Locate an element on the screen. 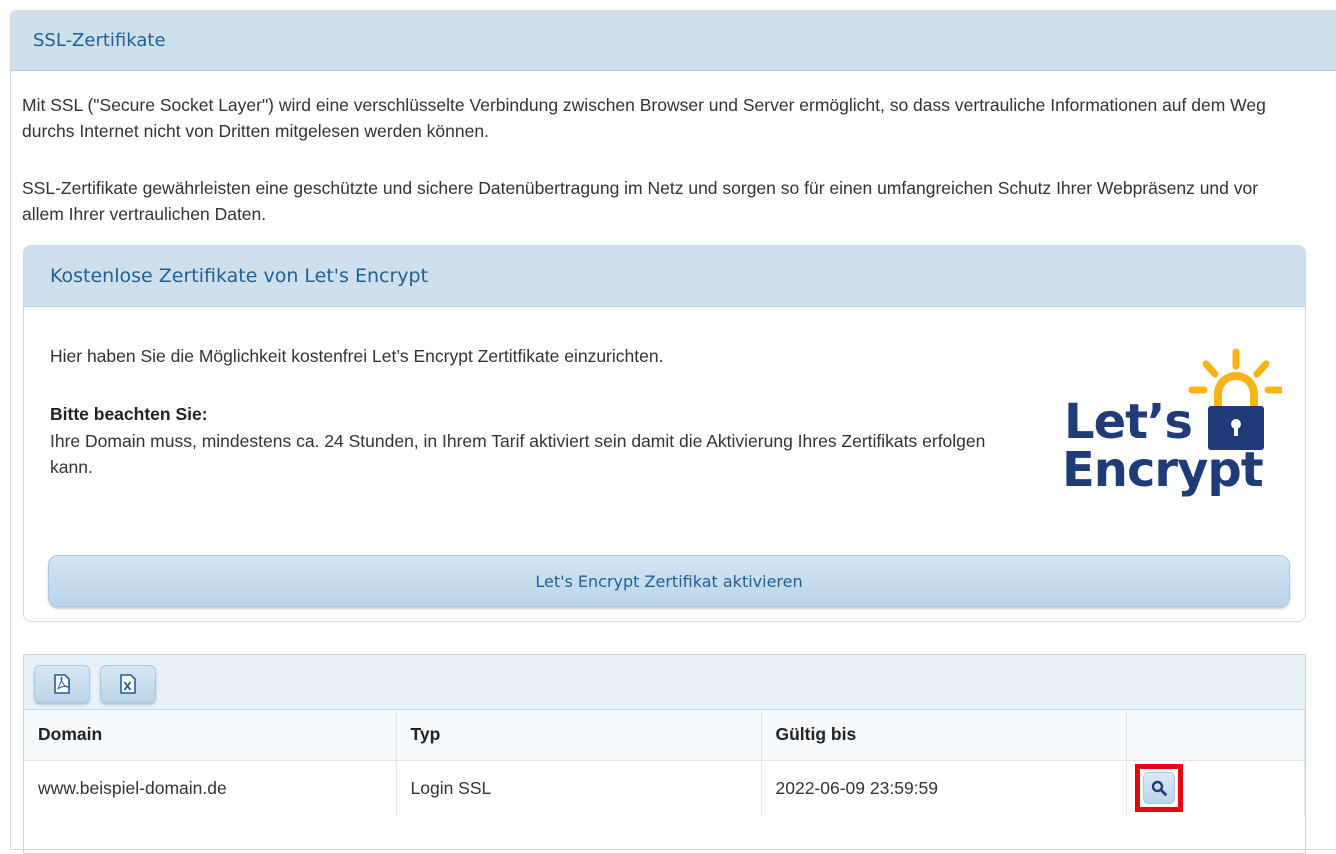 The width and height of the screenshot is (1336, 854). cell-actions is located at coordinates (1215, 788).